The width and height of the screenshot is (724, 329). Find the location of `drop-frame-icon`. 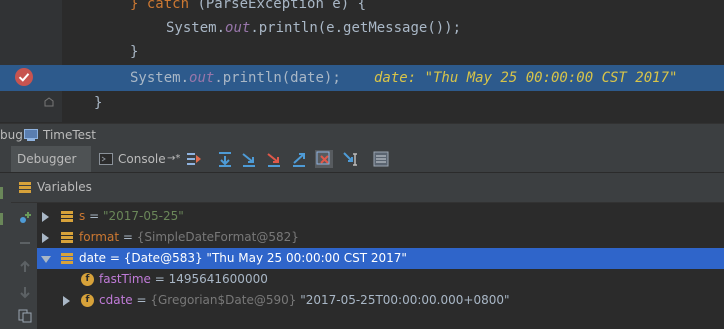

drop-frame-icon is located at coordinates (324, 159).